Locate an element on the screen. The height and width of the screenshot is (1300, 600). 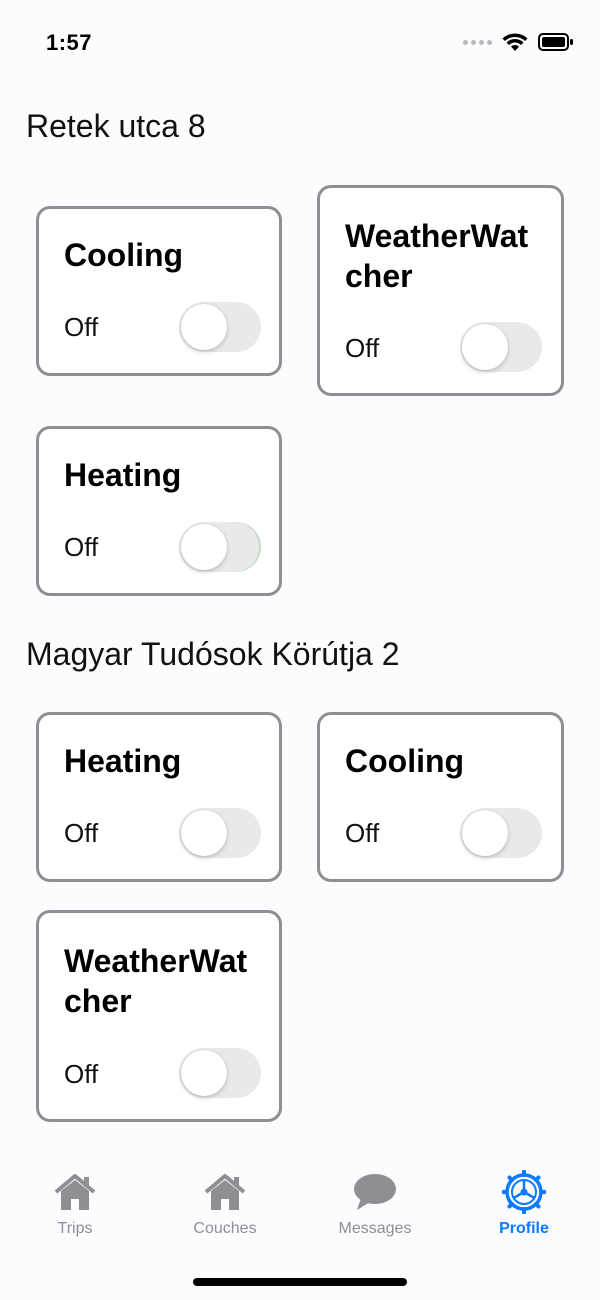
tab-label: Couches is located at coordinates (225, 1228).